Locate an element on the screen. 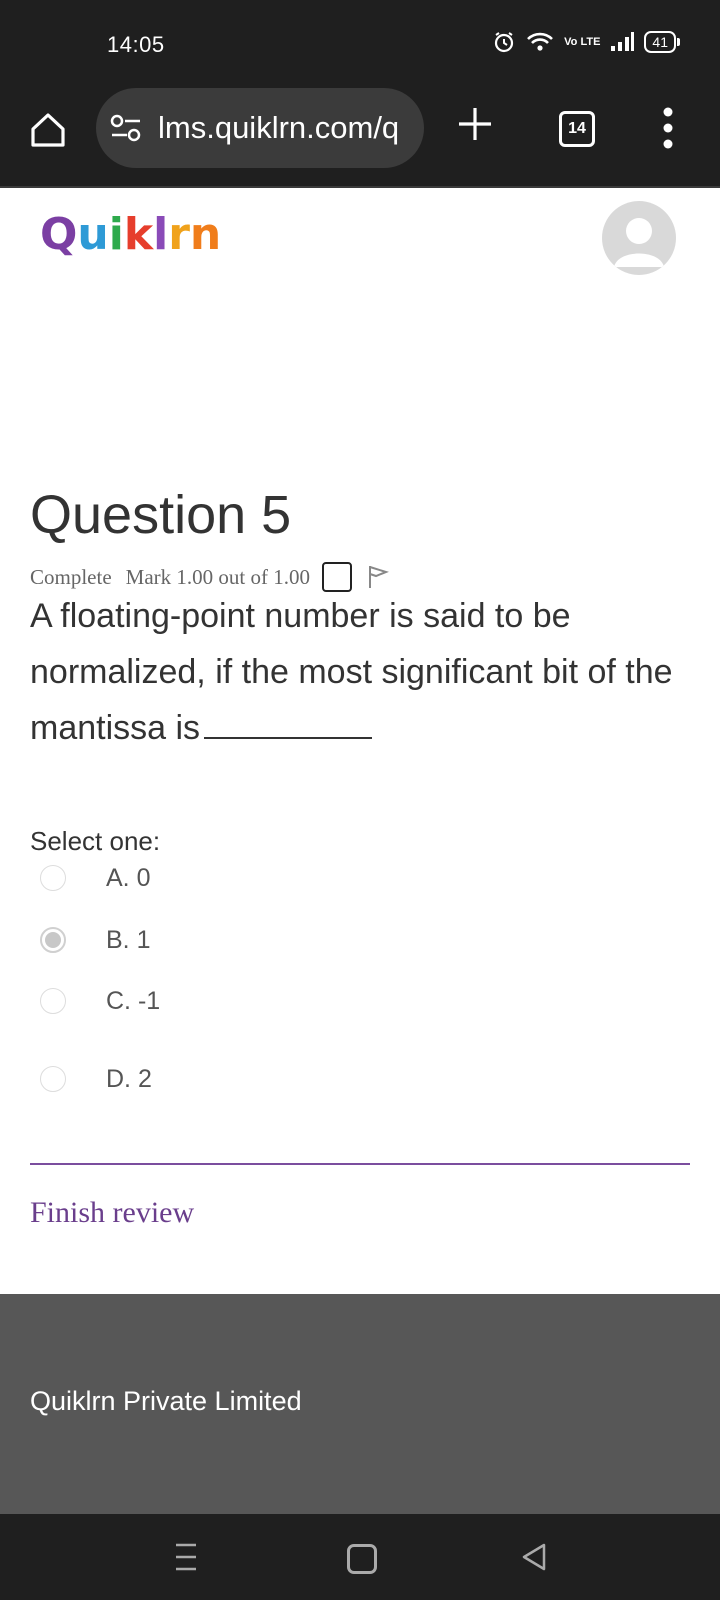 The width and height of the screenshot is (720, 1600). answer-label: A. 0 is located at coordinates (128, 877).